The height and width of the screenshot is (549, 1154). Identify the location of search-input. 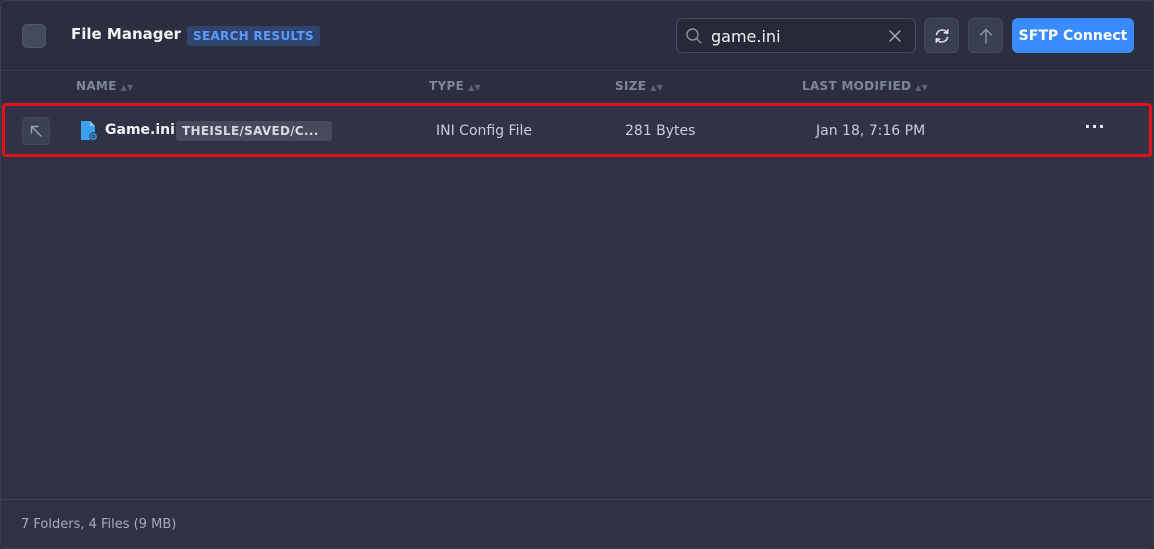
(796, 36).